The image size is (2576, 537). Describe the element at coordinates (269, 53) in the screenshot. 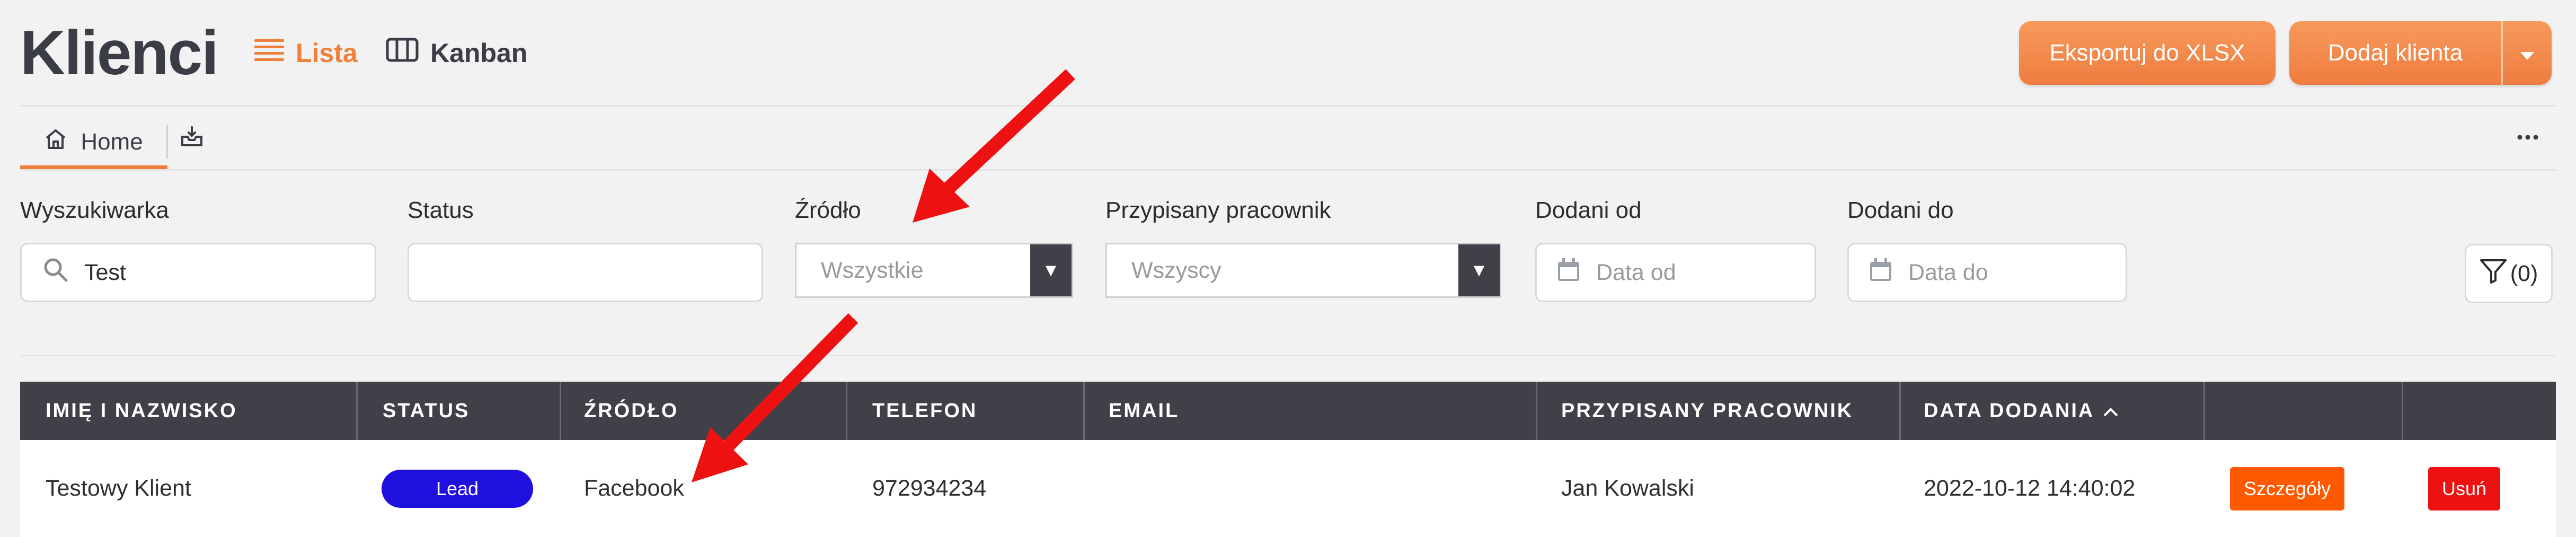

I see `list-icon` at that location.